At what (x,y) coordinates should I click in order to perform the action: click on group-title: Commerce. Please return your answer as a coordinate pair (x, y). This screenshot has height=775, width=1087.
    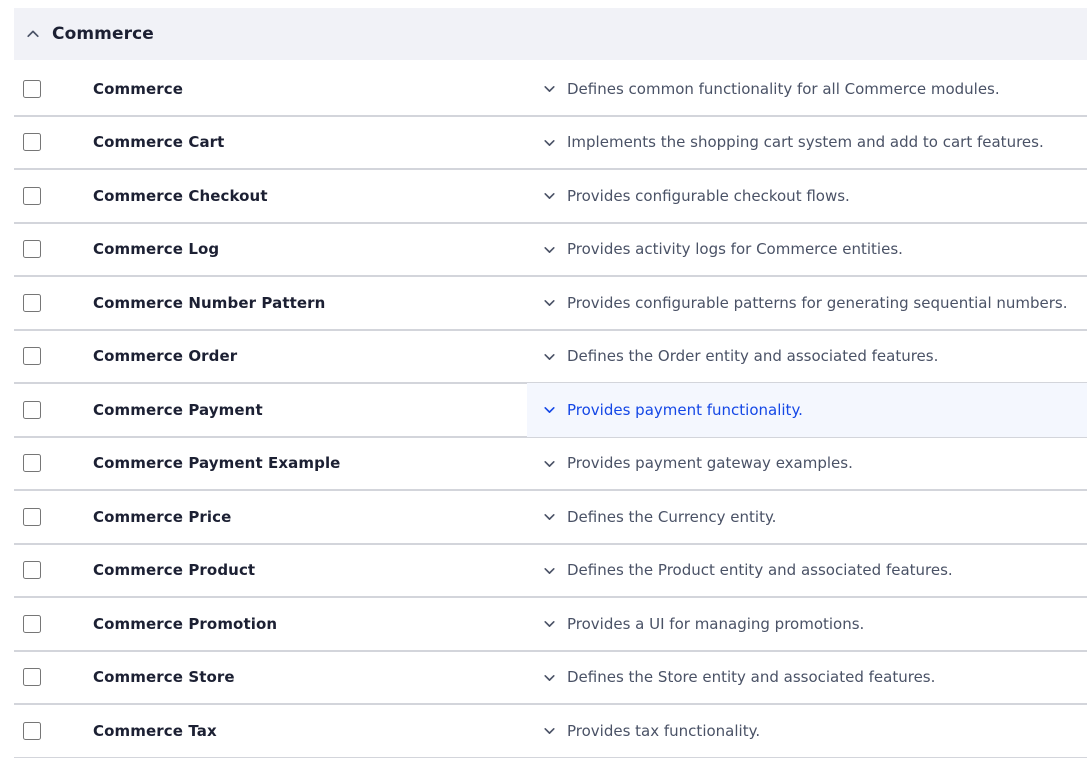
    Looking at the image, I should click on (103, 34).